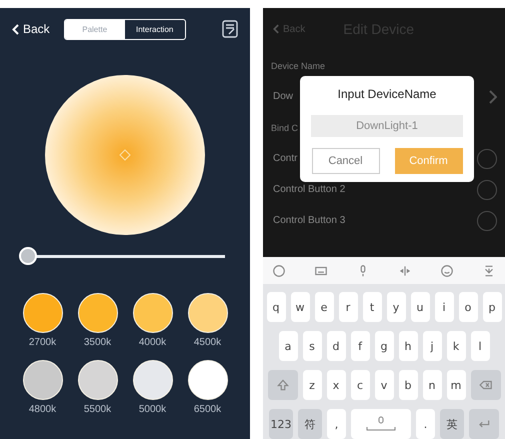  I want to click on space-key, so click(381, 424).